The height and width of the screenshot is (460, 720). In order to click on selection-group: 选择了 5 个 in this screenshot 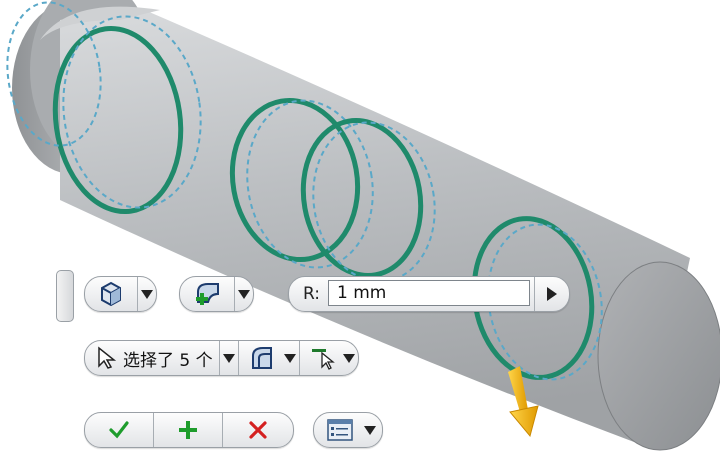, I will do `click(221, 358)`.